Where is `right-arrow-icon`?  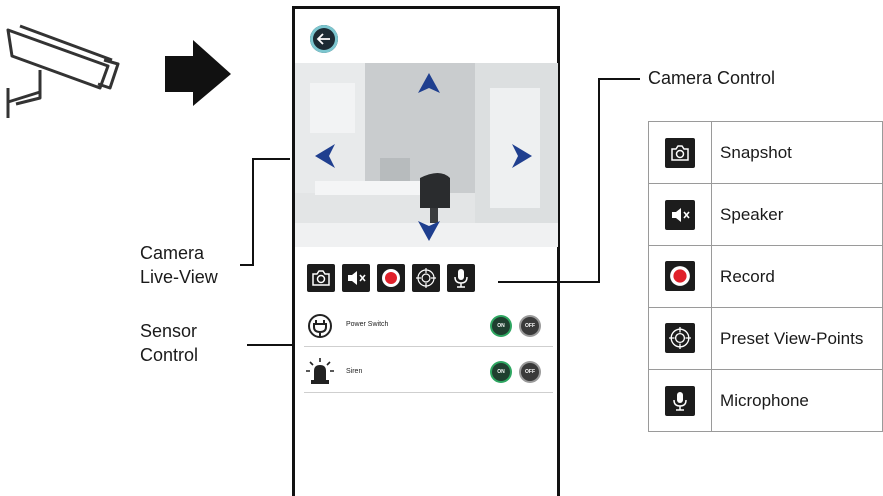 right-arrow-icon is located at coordinates (198, 73).